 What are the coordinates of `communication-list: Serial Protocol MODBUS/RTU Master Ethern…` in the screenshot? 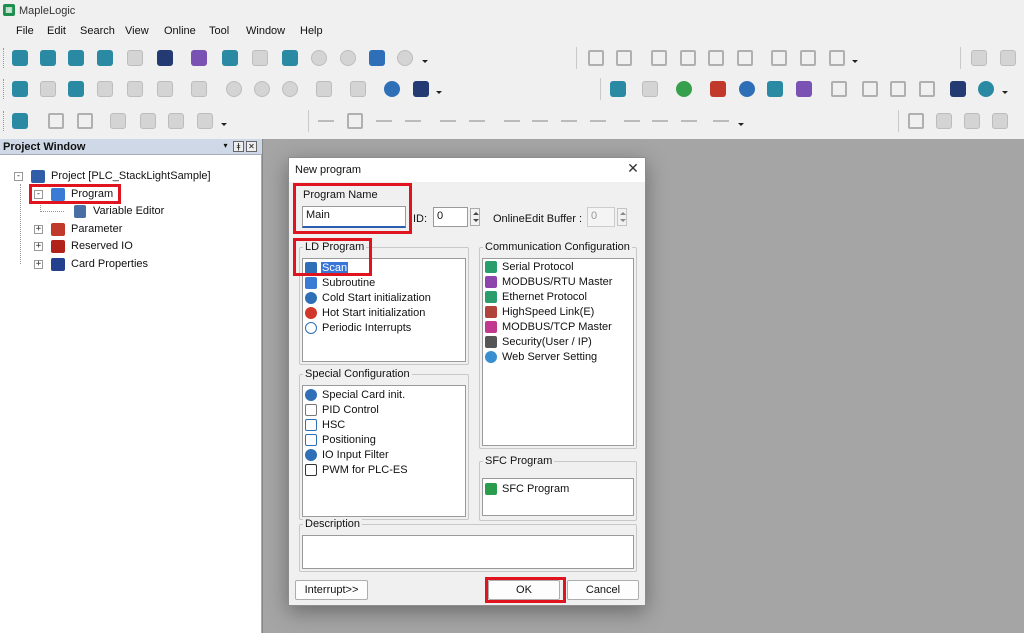 It's located at (558, 352).